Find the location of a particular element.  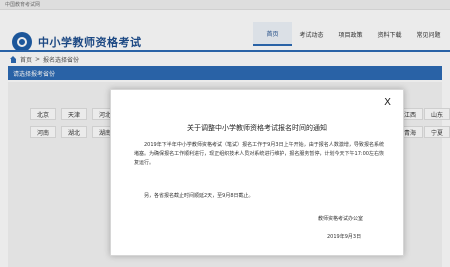

modal-signature: 教师资格考试办公室 is located at coordinates (341, 219).